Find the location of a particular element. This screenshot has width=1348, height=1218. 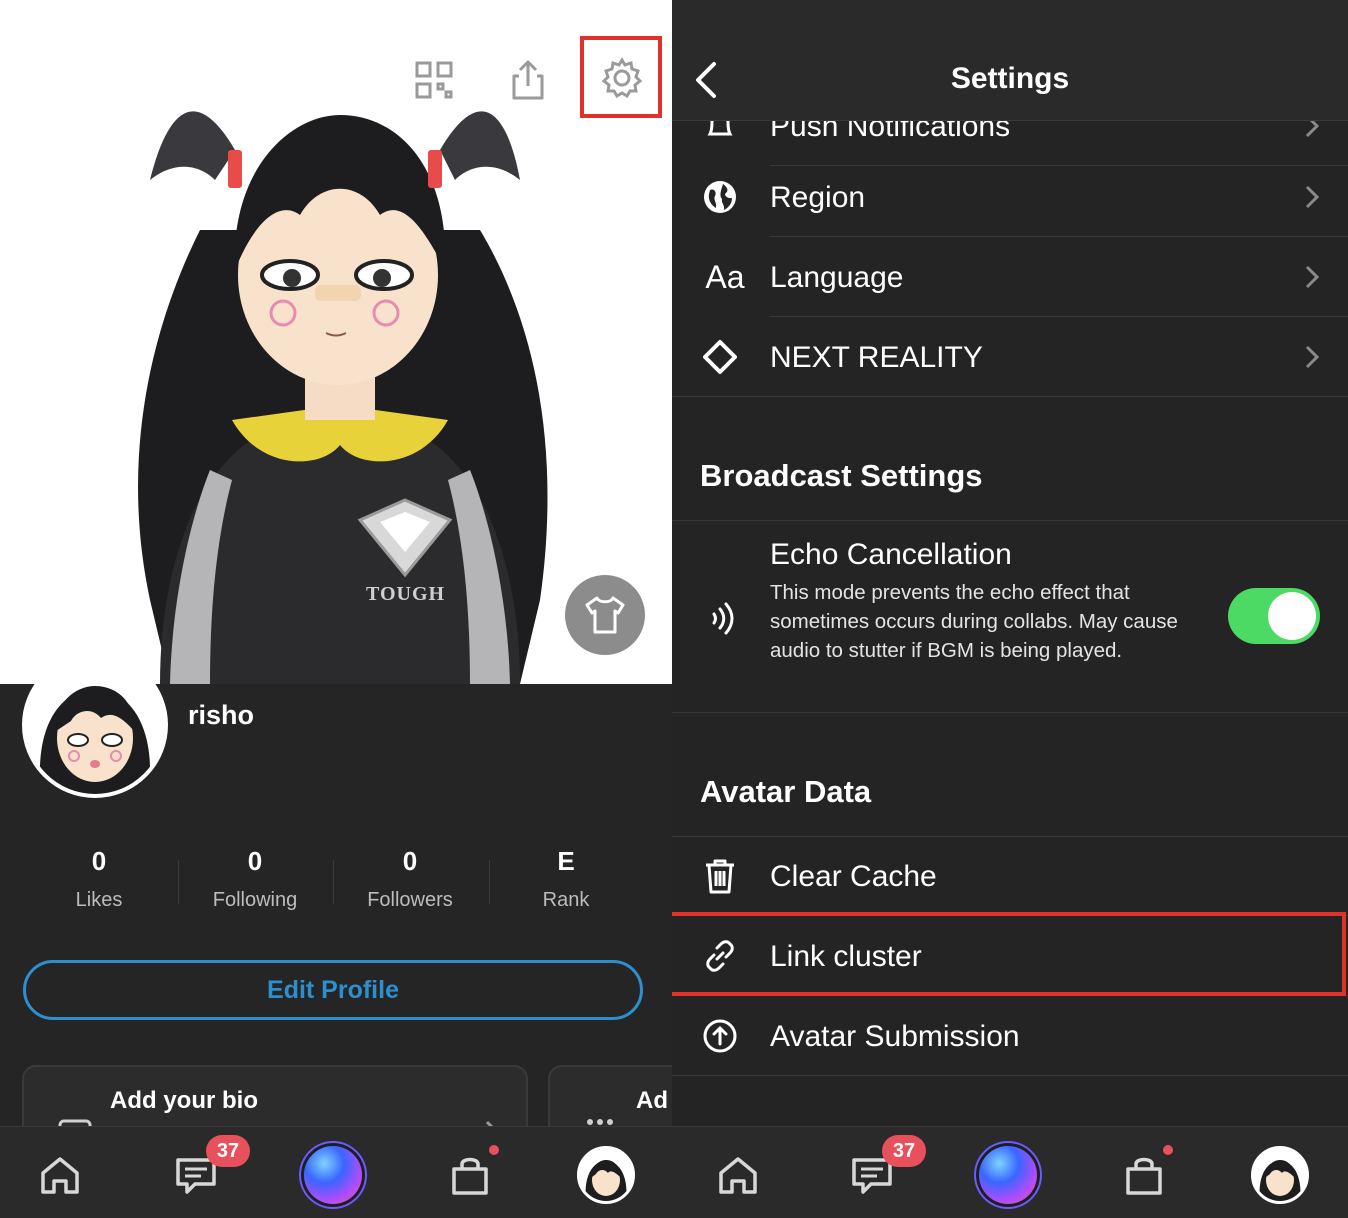

row-label: Clear Cache is located at coordinates (853, 876).